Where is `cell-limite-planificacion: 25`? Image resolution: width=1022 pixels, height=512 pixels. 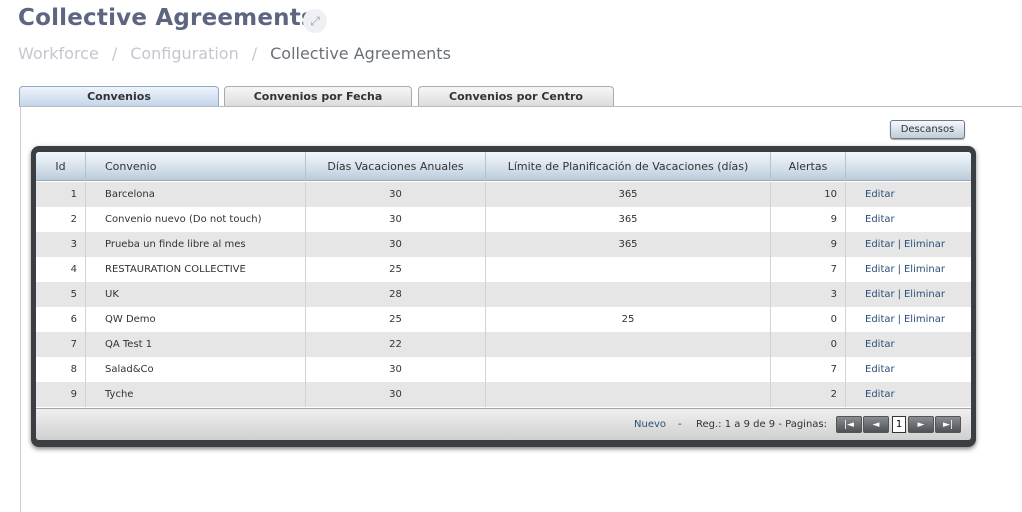 cell-limite-planificacion: 25 is located at coordinates (628, 319).